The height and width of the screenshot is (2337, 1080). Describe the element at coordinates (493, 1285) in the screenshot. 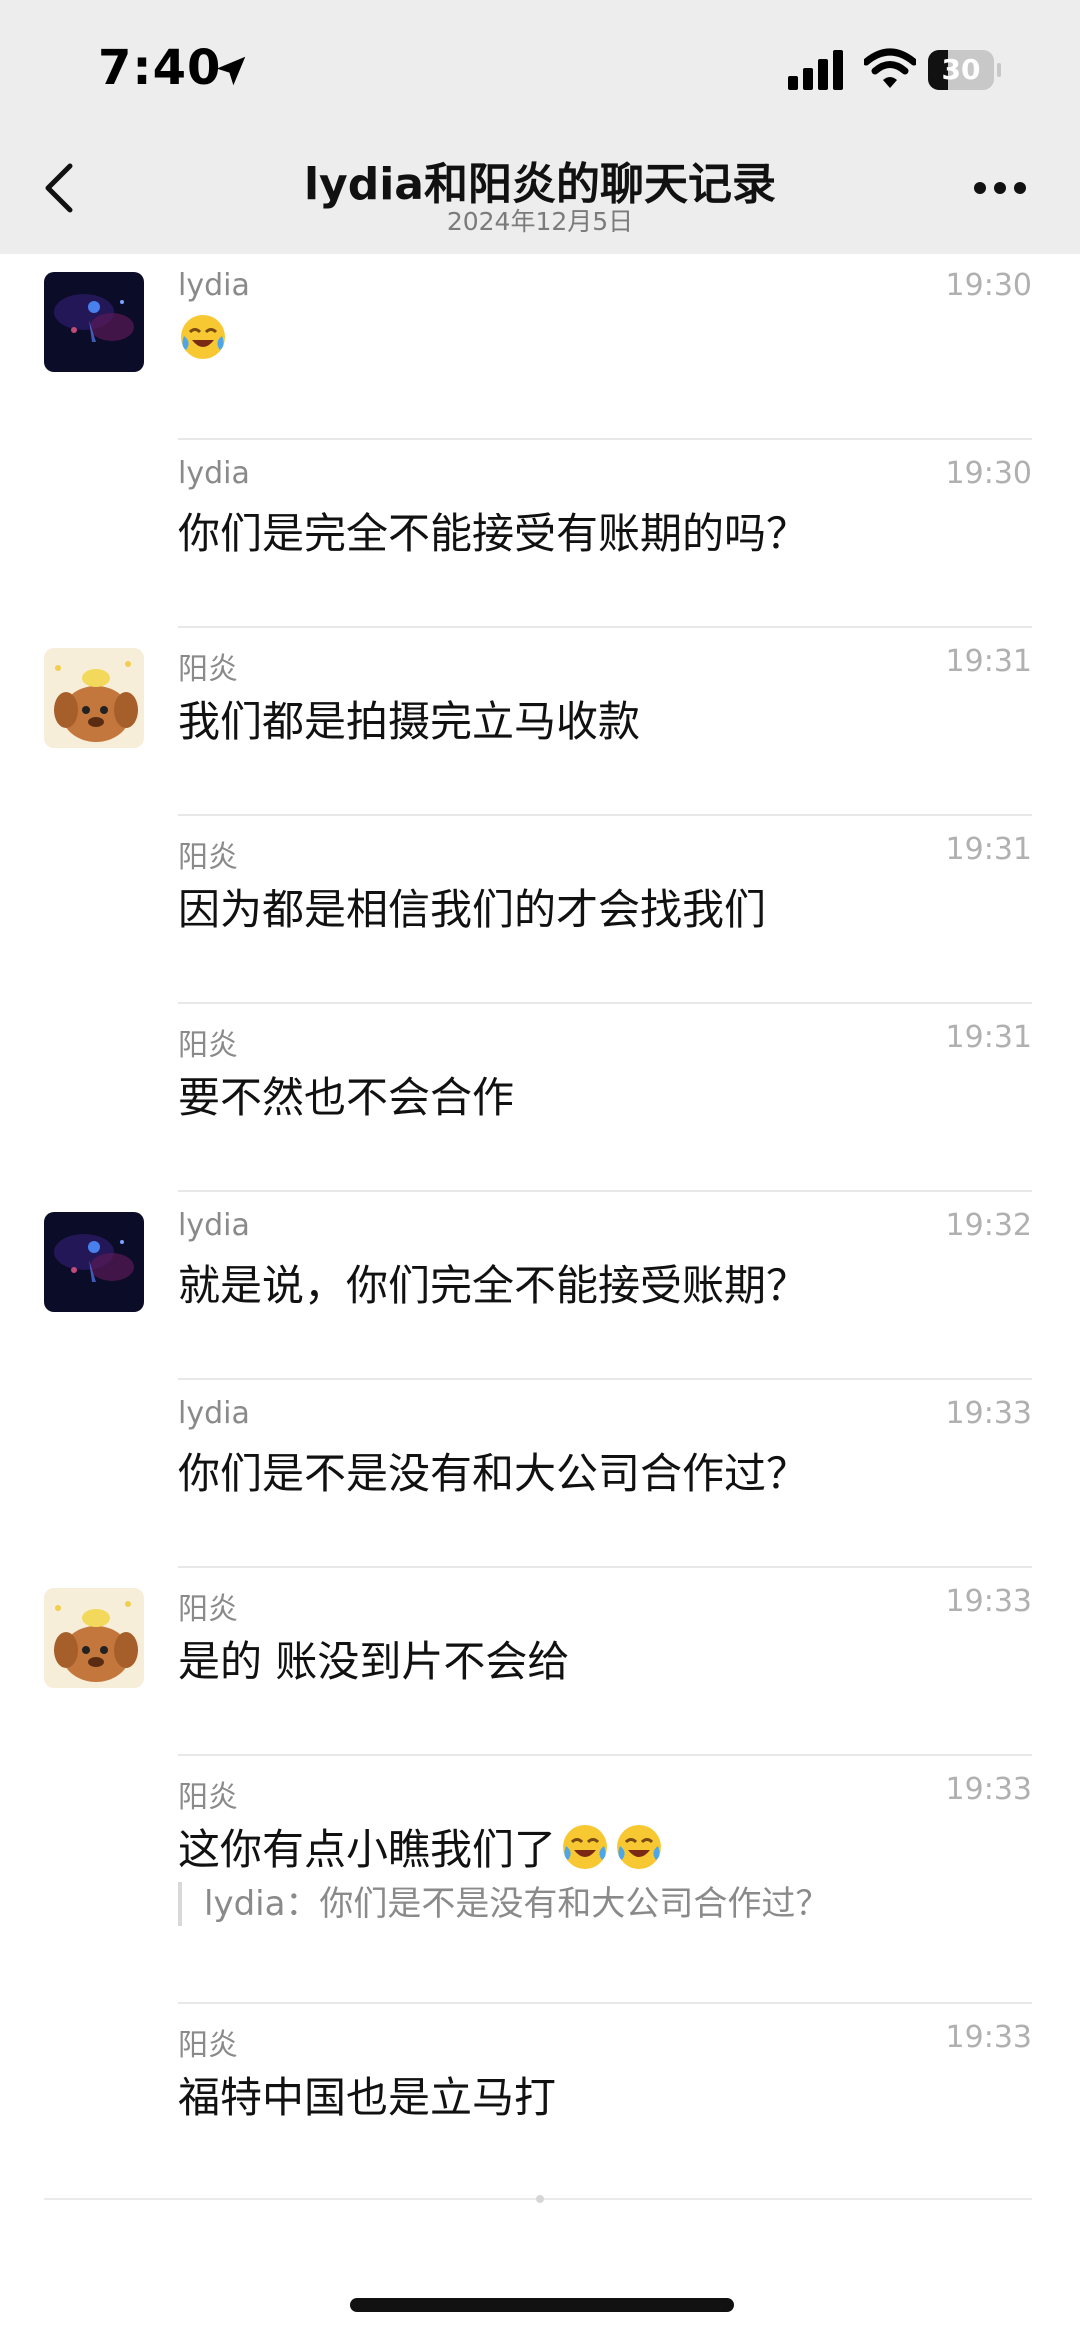

I see `message-text: 就是说，你们完全不能接受账期？` at that location.